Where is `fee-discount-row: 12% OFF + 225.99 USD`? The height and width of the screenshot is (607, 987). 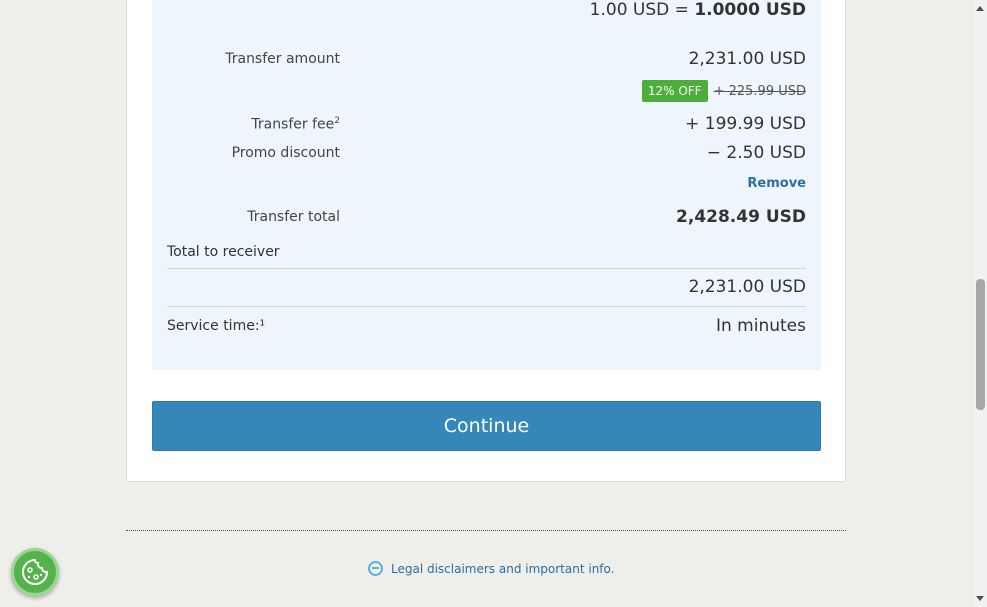
fee-discount-row: 12% OFF + 225.99 USD is located at coordinates (723, 91).